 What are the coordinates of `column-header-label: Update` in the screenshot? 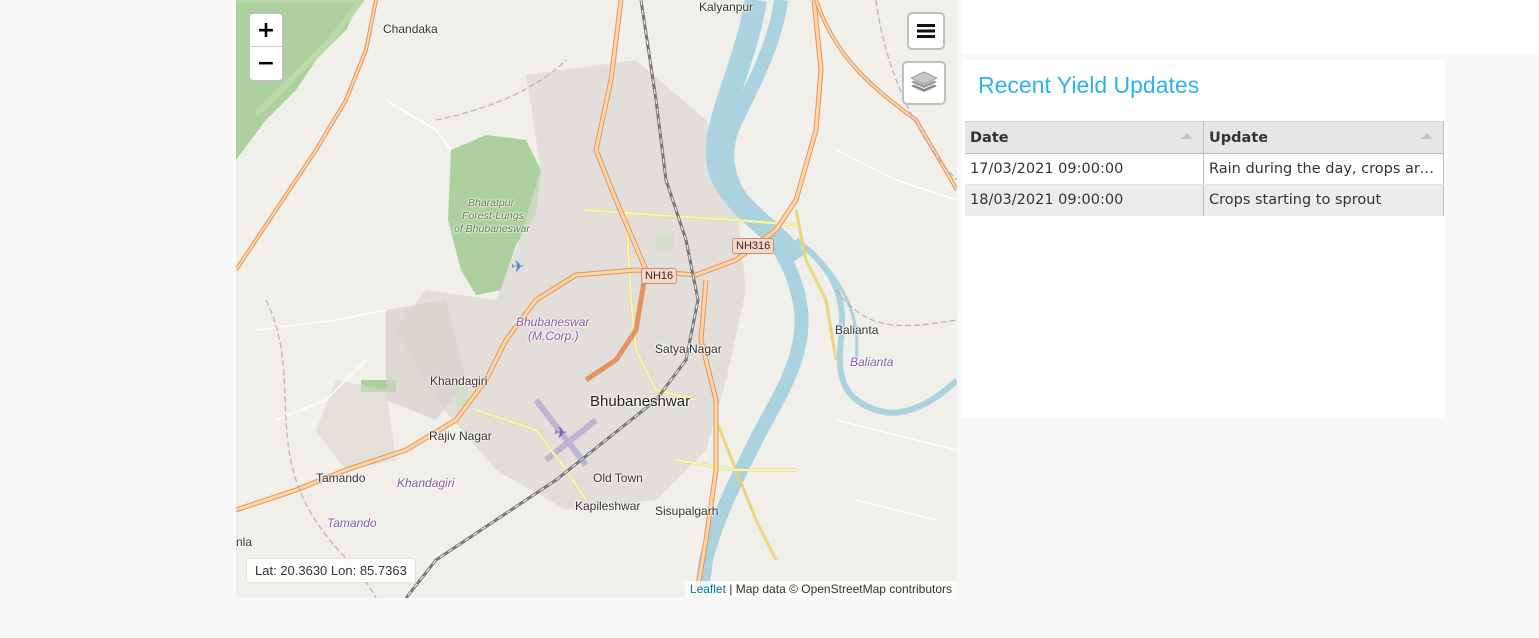 It's located at (1239, 137).